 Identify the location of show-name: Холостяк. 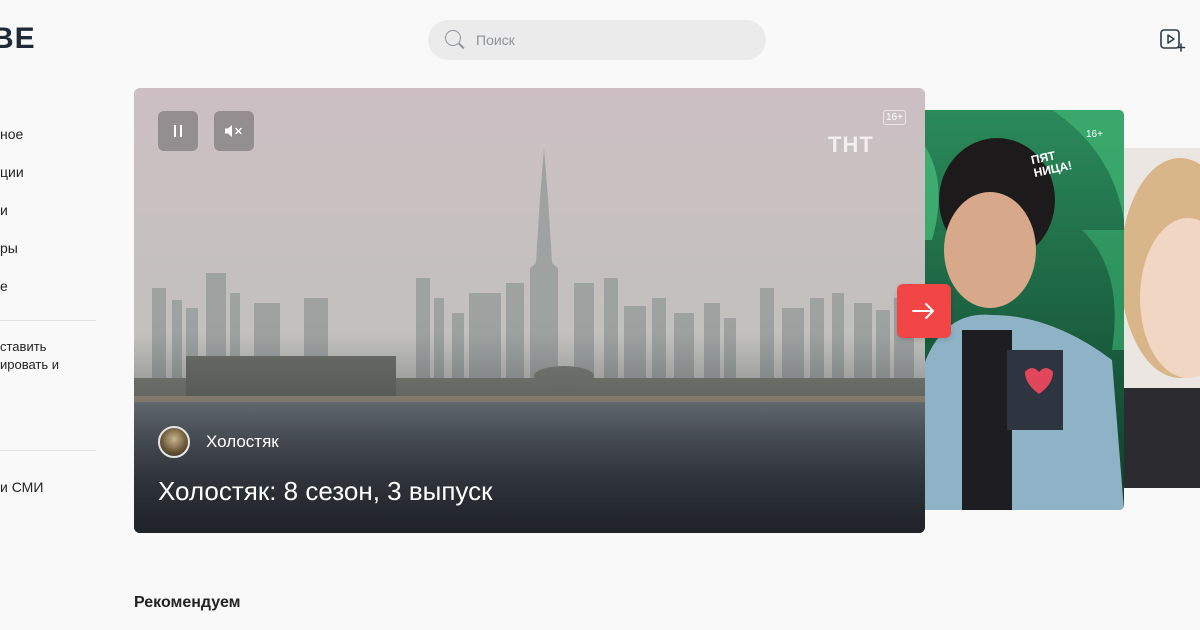
(242, 442).